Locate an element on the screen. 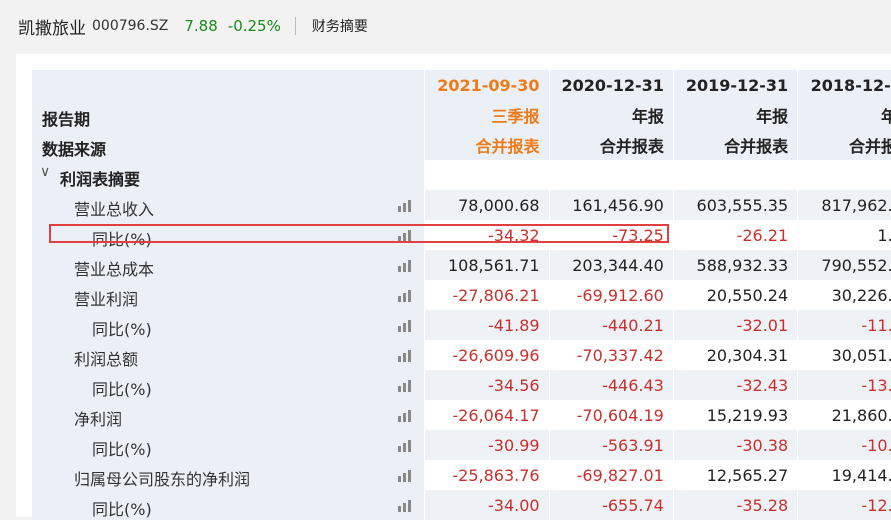  value-cell: -30.99 is located at coordinates (487, 445).